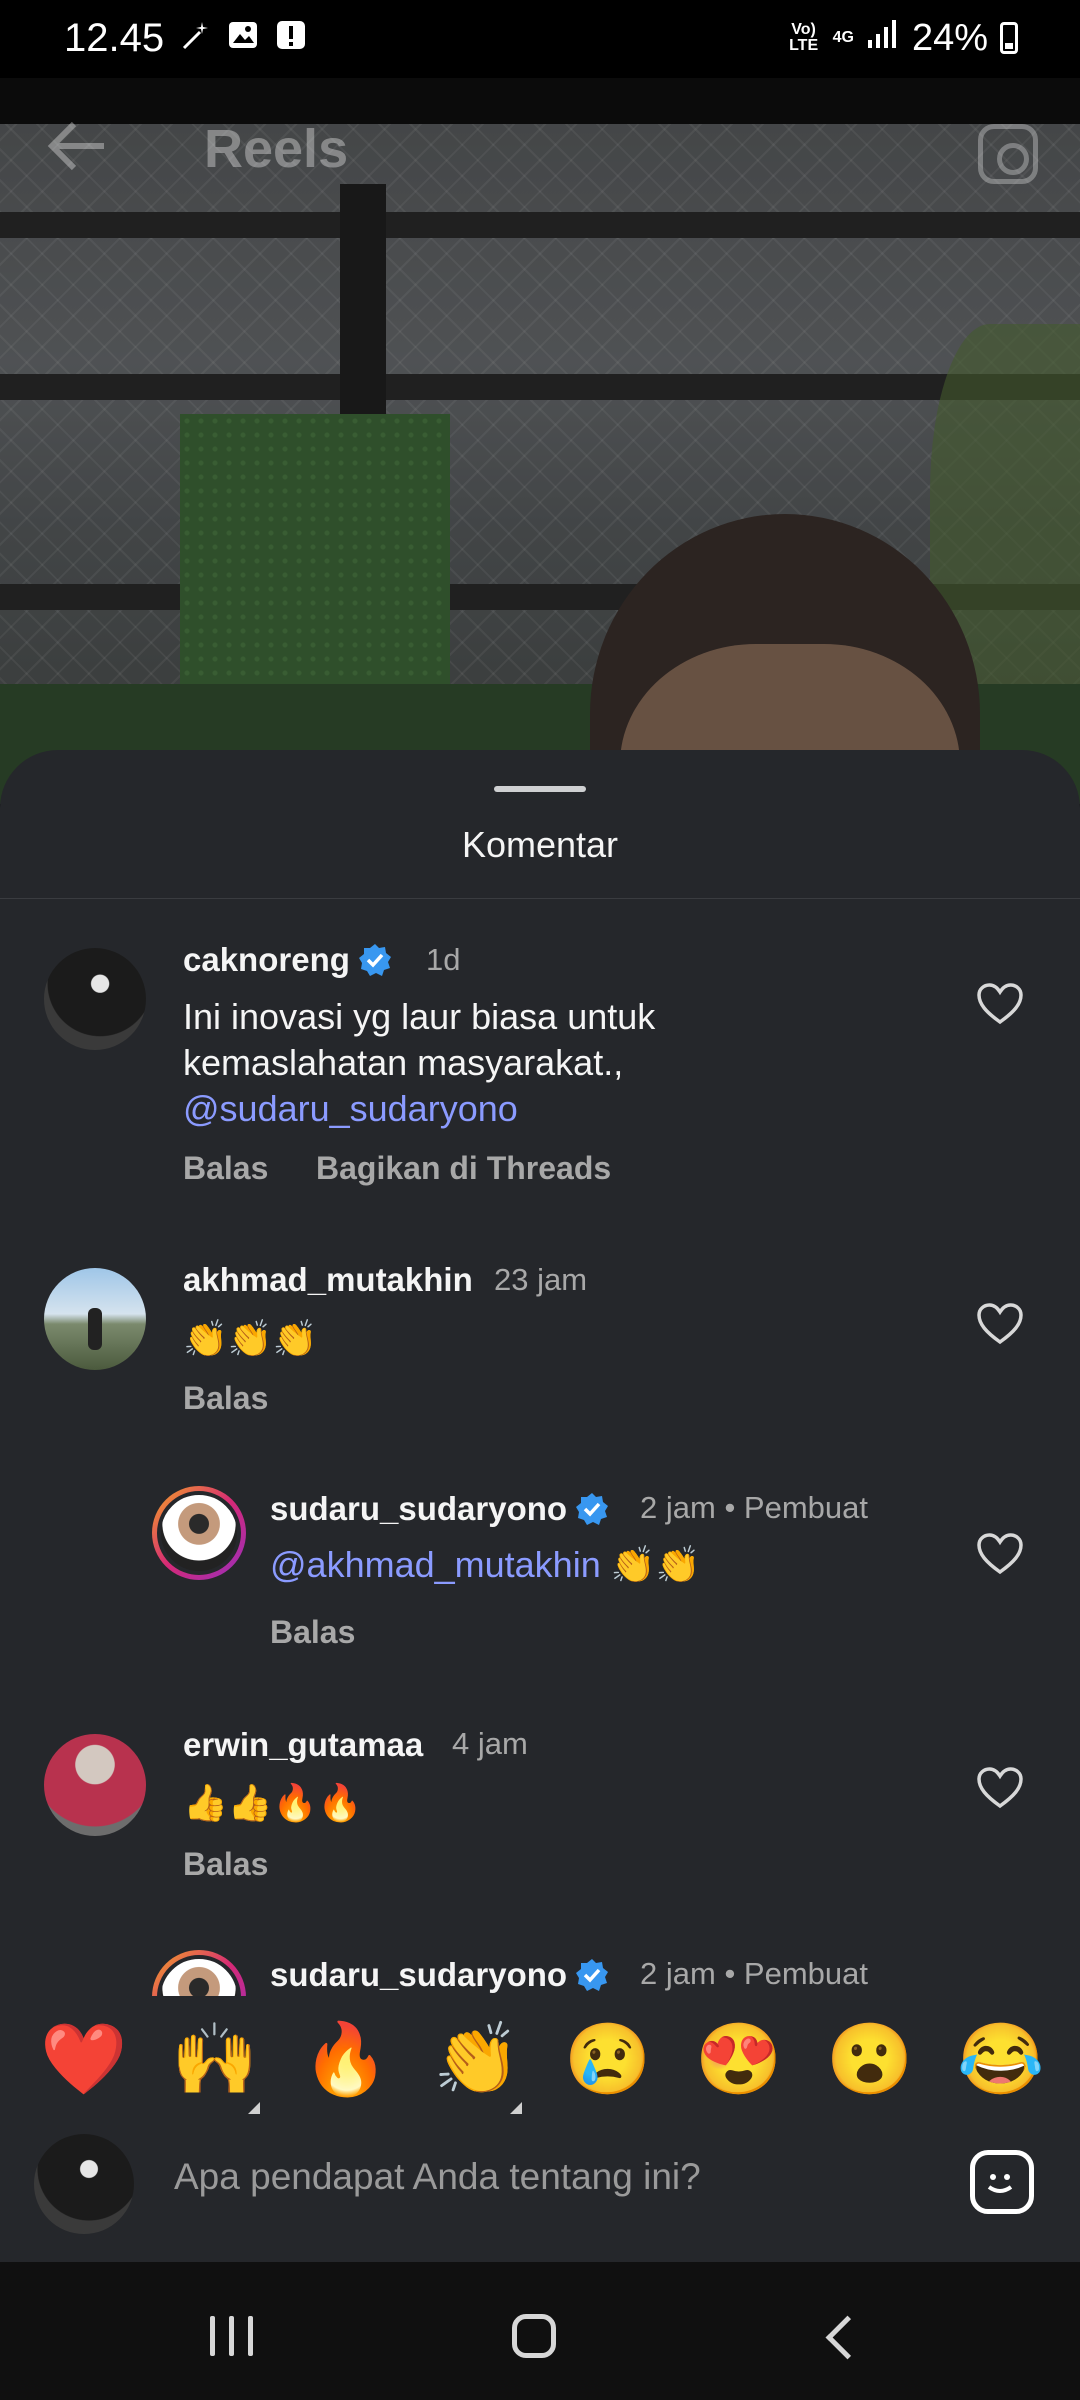  Describe the element at coordinates (540, 39) in the screenshot. I see `status-bar: 12.45 Vo) LTE 4G 24%` at that location.